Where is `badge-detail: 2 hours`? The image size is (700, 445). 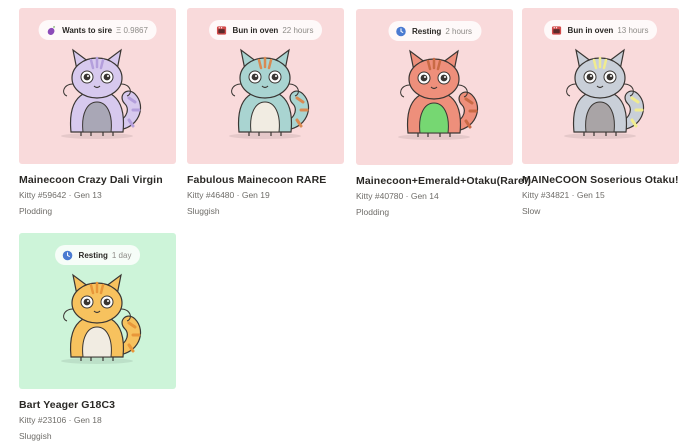 badge-detail: 2 hours is located at coordinates (459, 31).